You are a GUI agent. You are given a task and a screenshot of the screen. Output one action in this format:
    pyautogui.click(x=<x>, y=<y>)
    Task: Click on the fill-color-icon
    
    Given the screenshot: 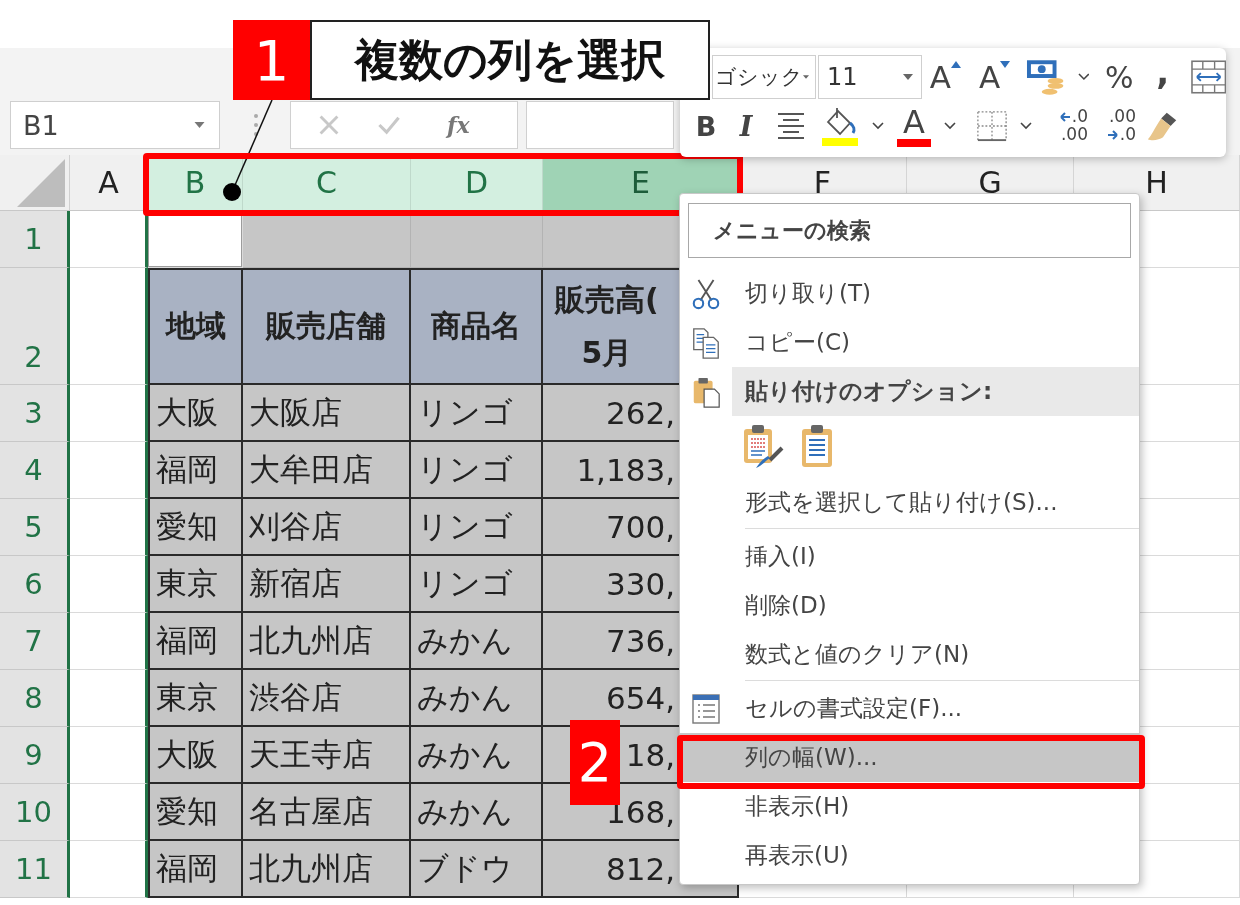 What is the action you would take?
    pyautogui.click(x=840, y=126)
    